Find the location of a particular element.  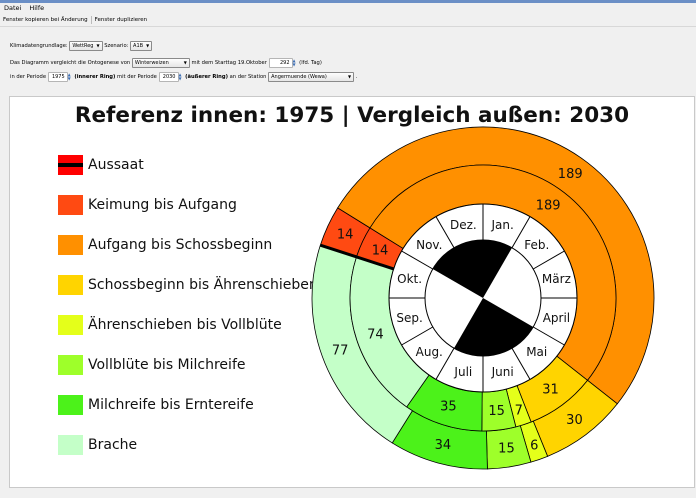

klima-select: WettReg ▼ is located at coordinates (86, 46).